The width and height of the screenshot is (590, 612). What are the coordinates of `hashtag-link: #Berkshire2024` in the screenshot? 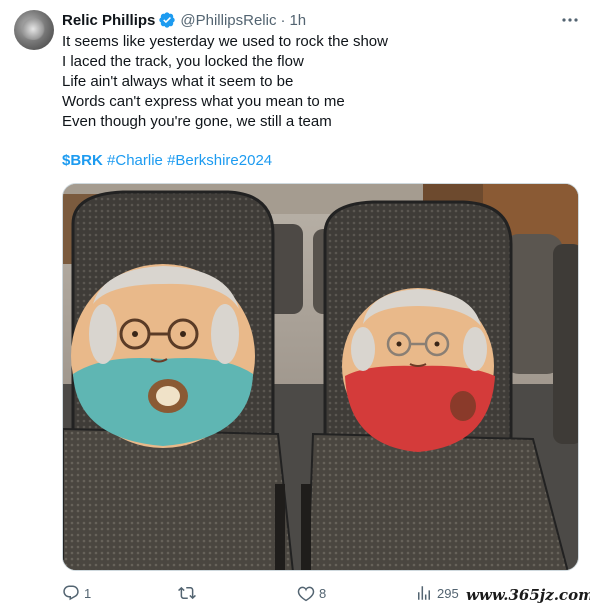 It's located at (219, 160).